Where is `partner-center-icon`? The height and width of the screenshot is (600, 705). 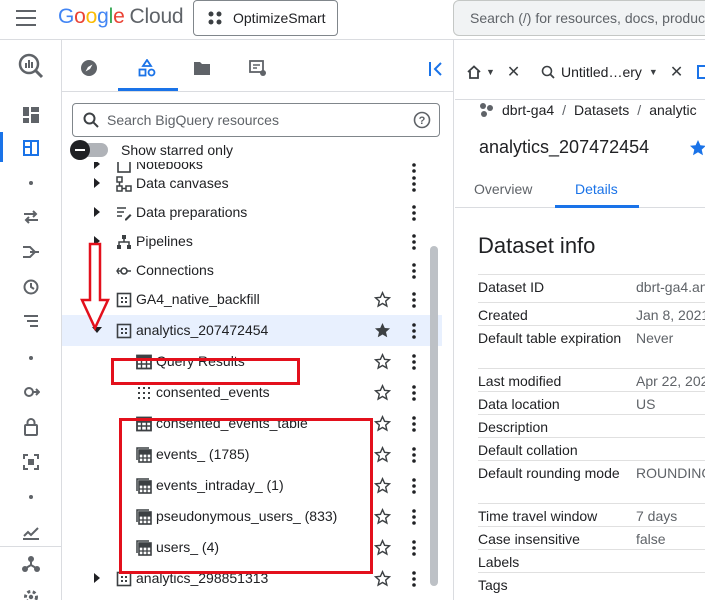
partner-center-icon is located at coordinates (31, 392).